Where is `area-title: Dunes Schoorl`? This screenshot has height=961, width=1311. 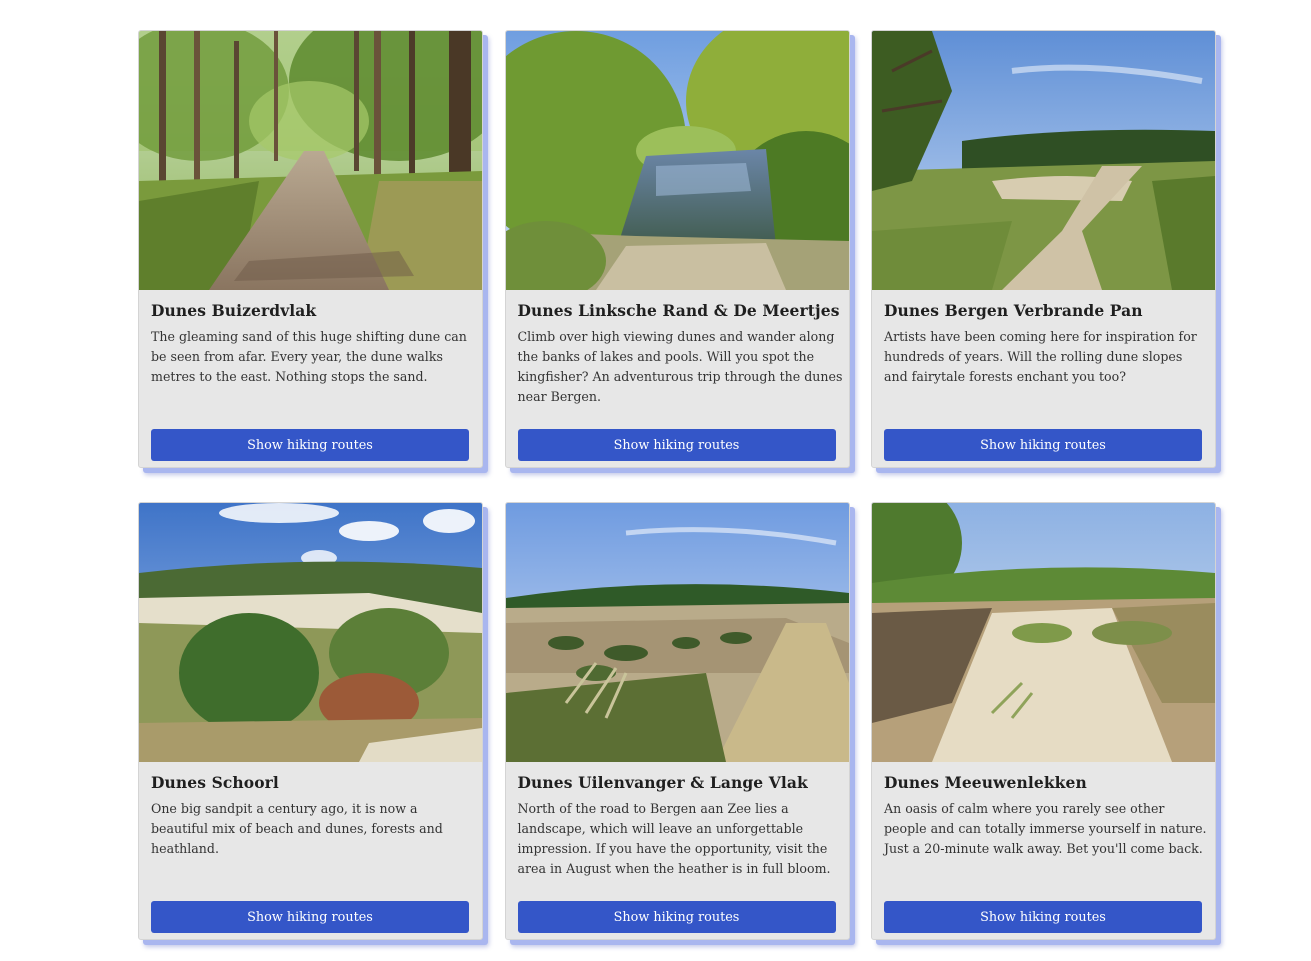 area-title: Dunes Schoorl is located at coordinates (215, 782).